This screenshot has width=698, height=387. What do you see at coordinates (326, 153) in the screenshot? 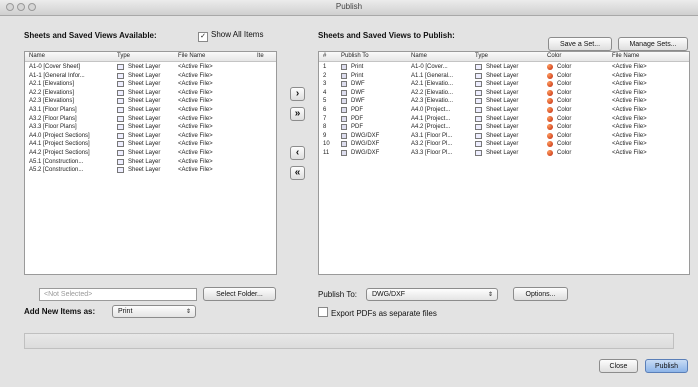
I see `row-number: 11` at bounding box center [326, 153].